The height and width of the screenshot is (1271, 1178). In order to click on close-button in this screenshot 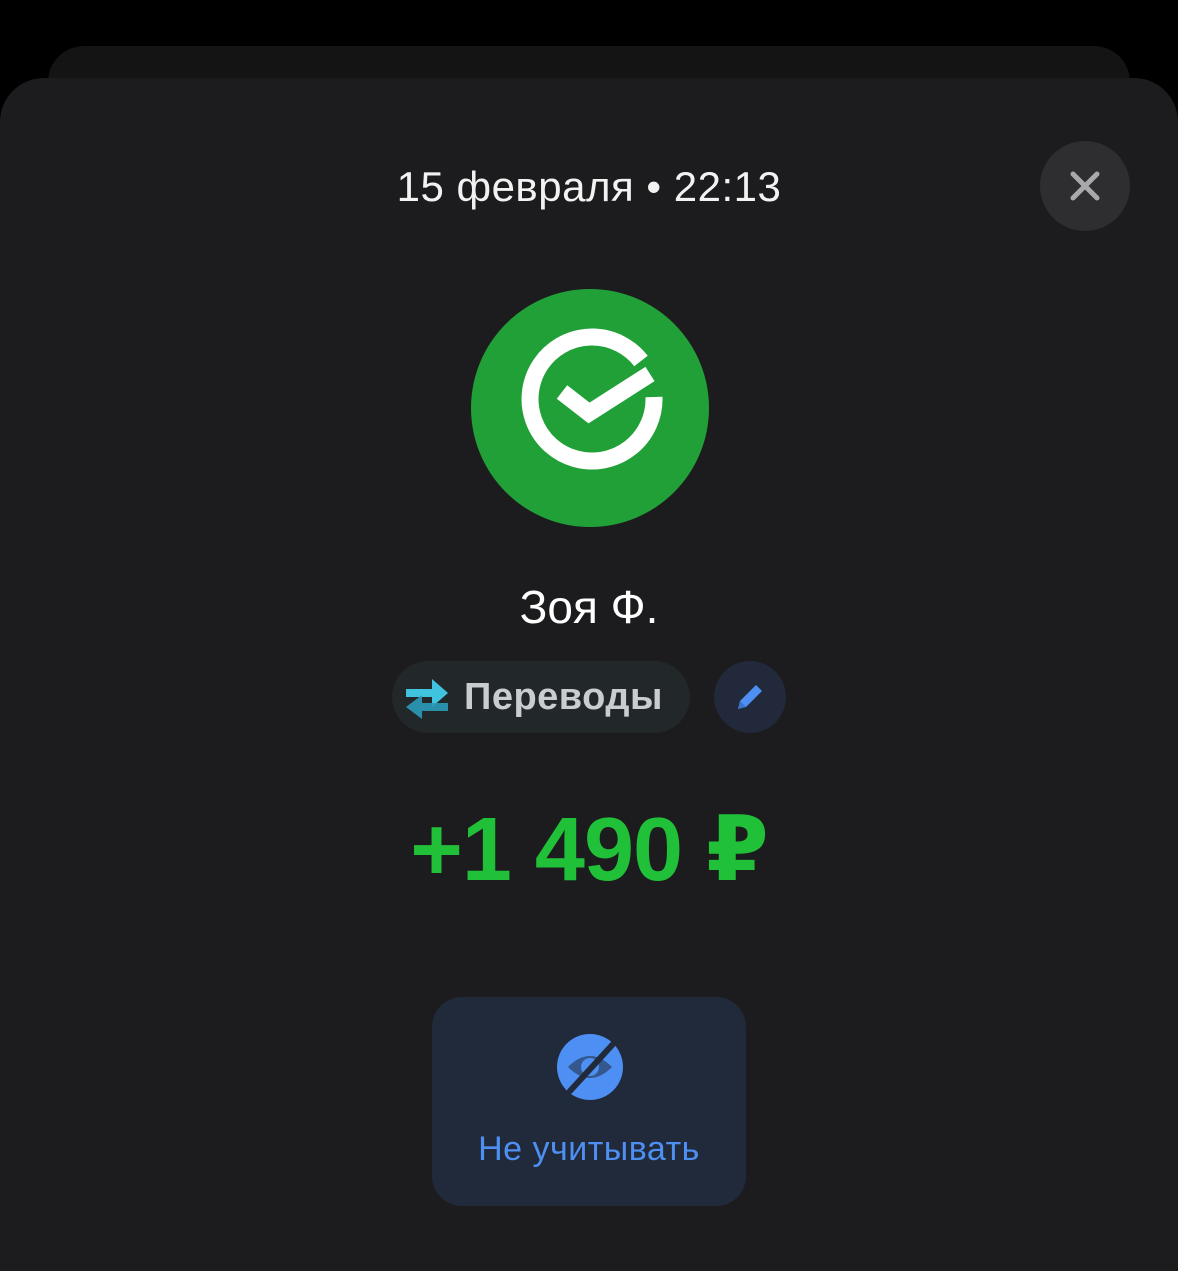, I will do `click(1085, 186)`.